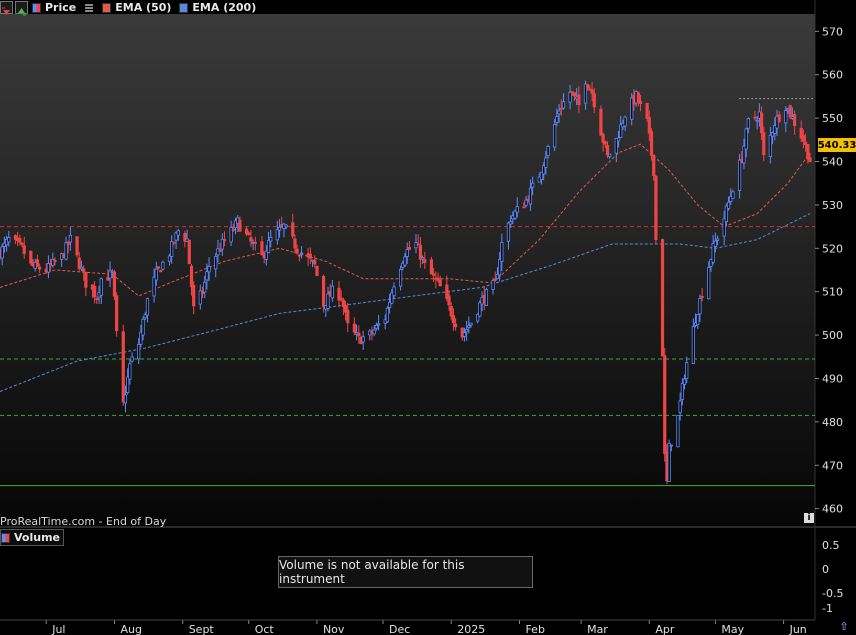 The width and height of the screenshot is (856, 635). Describe the element at coordinates (832, 378) in the screenshot. I see `y-tick-label-490: 490` at that location.